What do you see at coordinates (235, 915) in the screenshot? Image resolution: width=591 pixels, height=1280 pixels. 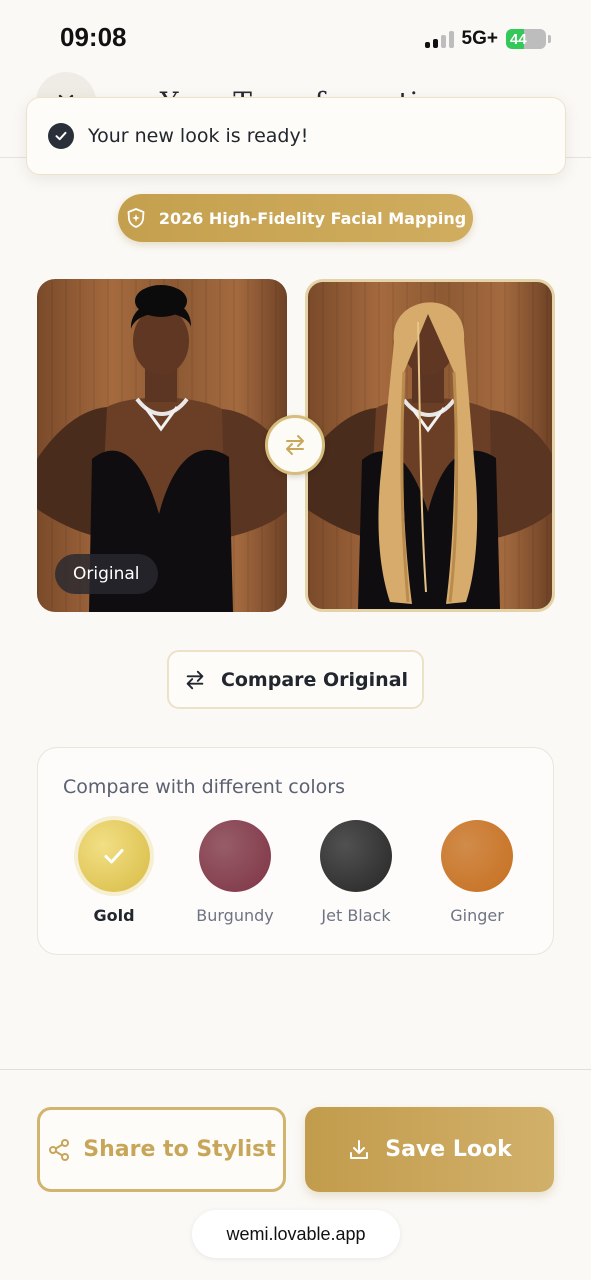 I see `color-label: Burgundy` at bounding box center [235, 915].